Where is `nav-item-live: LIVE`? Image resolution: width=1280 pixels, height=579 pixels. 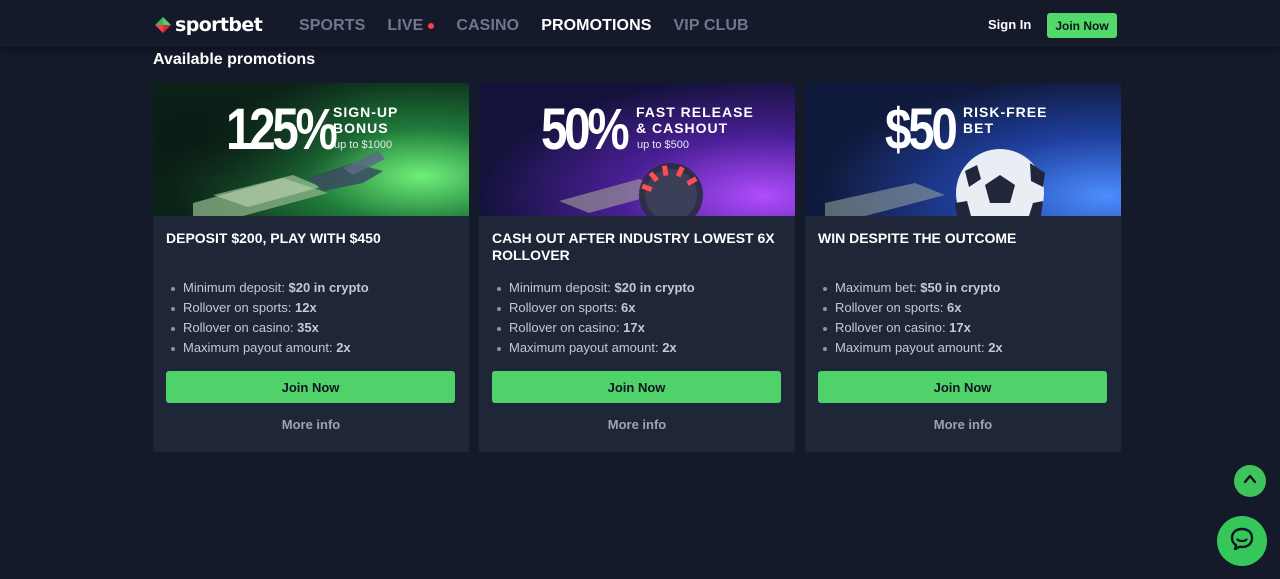 nav-item-live: LIVE is located at coordinates (411, 26).